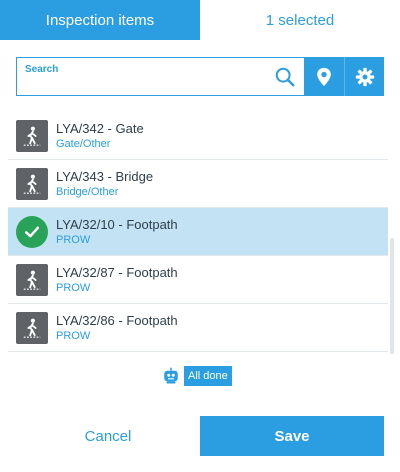  I want to click on search-label: Search, so click(42, 69).